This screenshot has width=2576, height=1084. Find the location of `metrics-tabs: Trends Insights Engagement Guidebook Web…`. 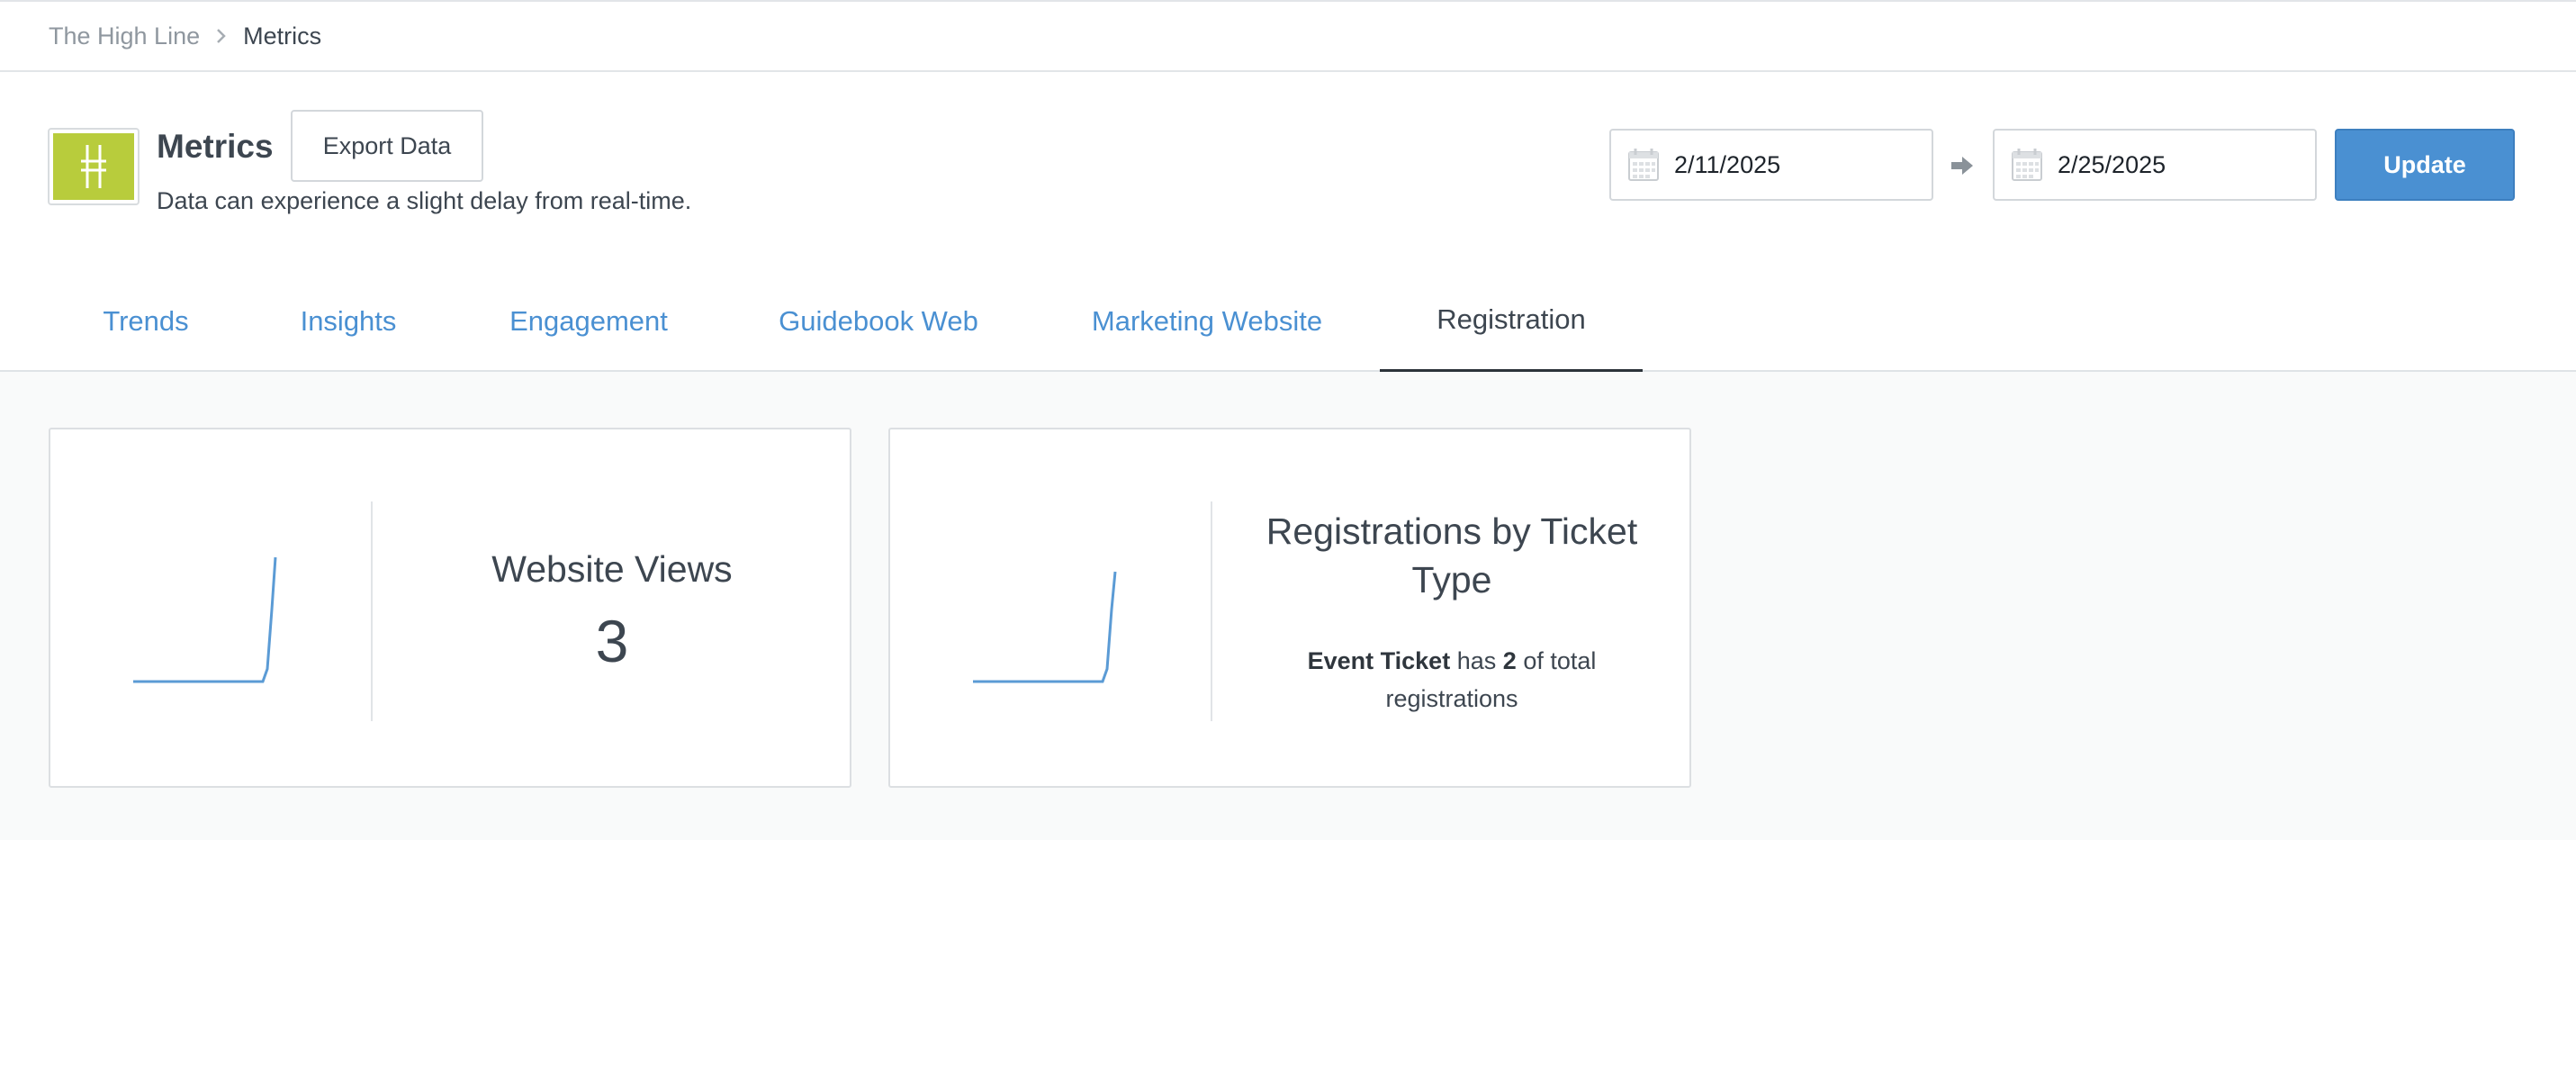

metrics-tabs: Trends Insights Engagement Guidebook Web… is located at coordinates (1288, 321).